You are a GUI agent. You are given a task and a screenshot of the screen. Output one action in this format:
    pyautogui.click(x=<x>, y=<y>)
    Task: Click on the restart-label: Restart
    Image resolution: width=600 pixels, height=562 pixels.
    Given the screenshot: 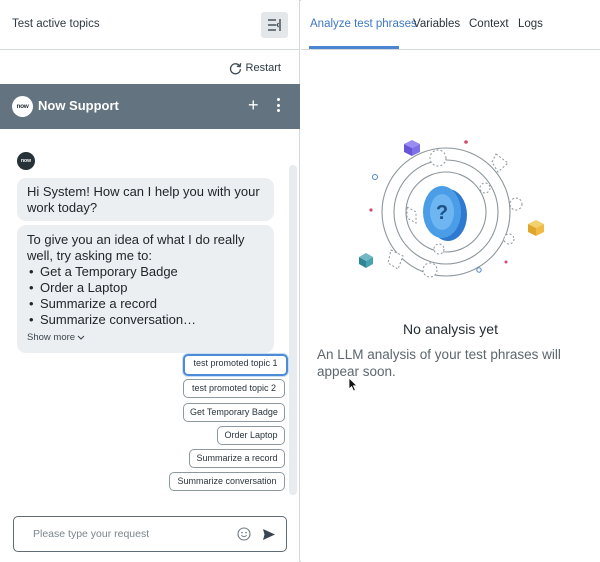 What is the action you would take?
    pyautogui.click(x=263, y=68)
    